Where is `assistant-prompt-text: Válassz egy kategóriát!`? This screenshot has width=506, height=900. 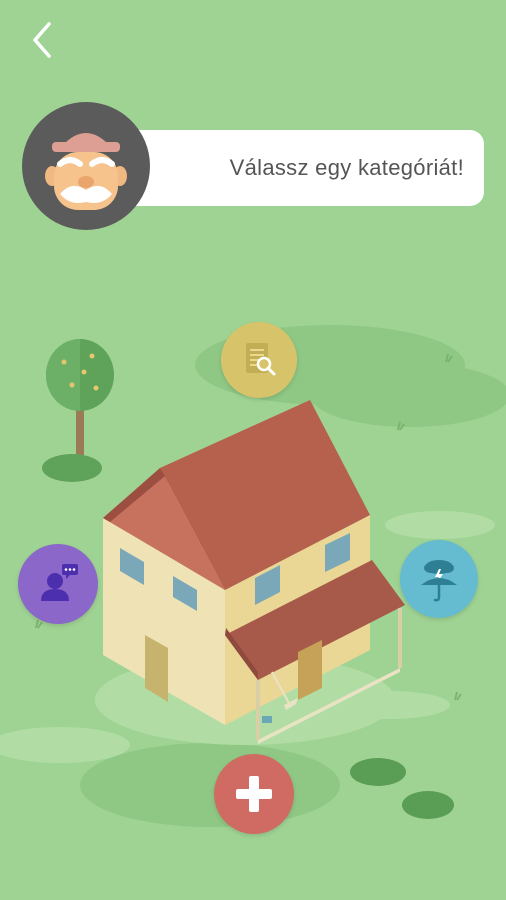 assistant-prompt-text: Válassz egy kategóriát! is located at coordinates (346, 167).